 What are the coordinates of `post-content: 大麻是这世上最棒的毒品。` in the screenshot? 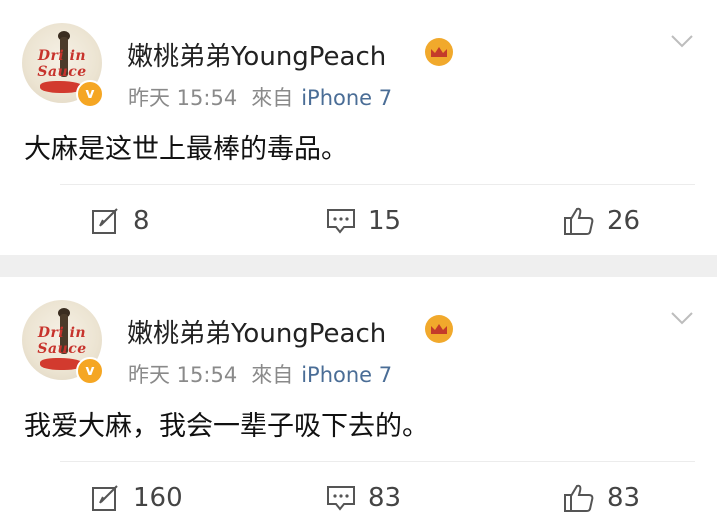 It's located at (186, 146).